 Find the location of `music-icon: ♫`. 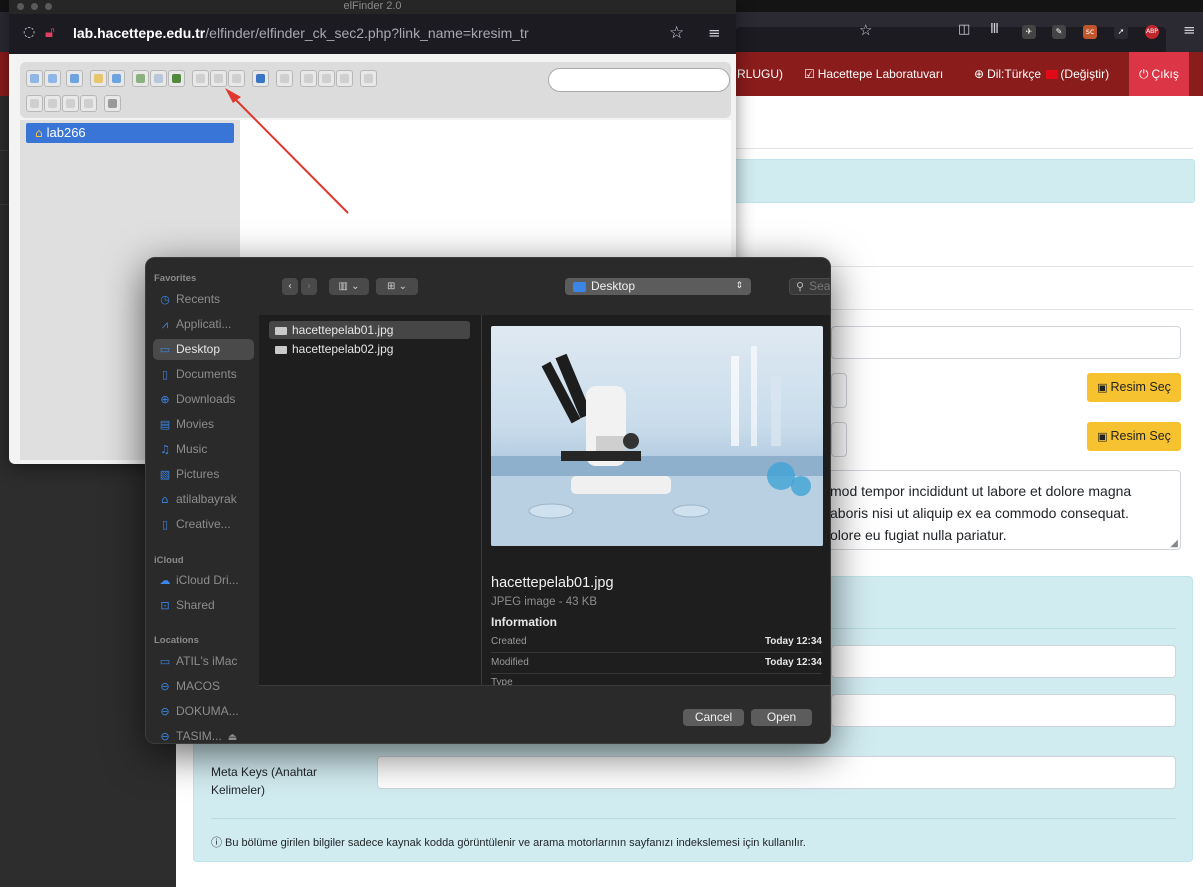

music-icon: ♫ is located at coordinates (165, 449).